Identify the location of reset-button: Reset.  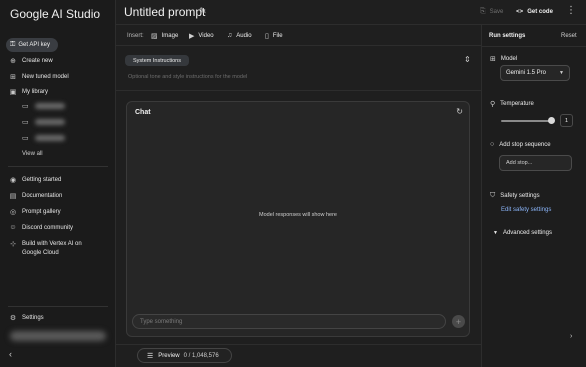
(569, 36).